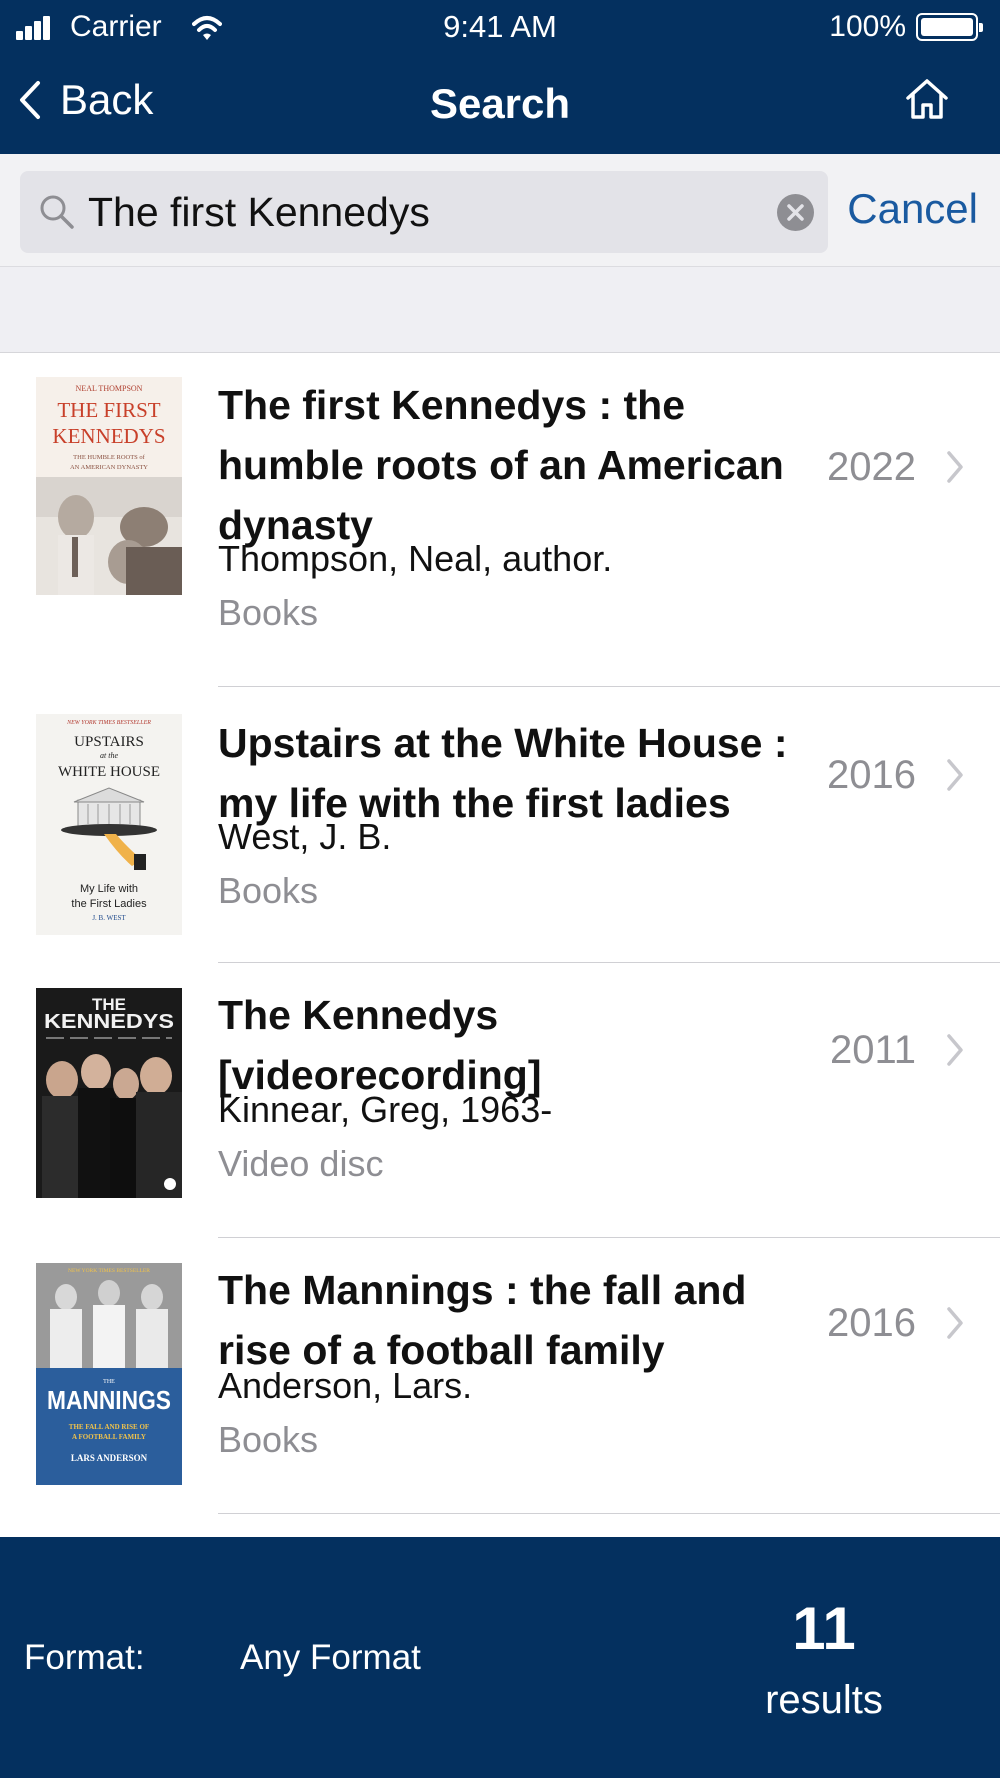  Describe the element at coordinates (109, 1437) in the screenshot. I see `svg-text: A FOOTBALL FAMILY` at that location.